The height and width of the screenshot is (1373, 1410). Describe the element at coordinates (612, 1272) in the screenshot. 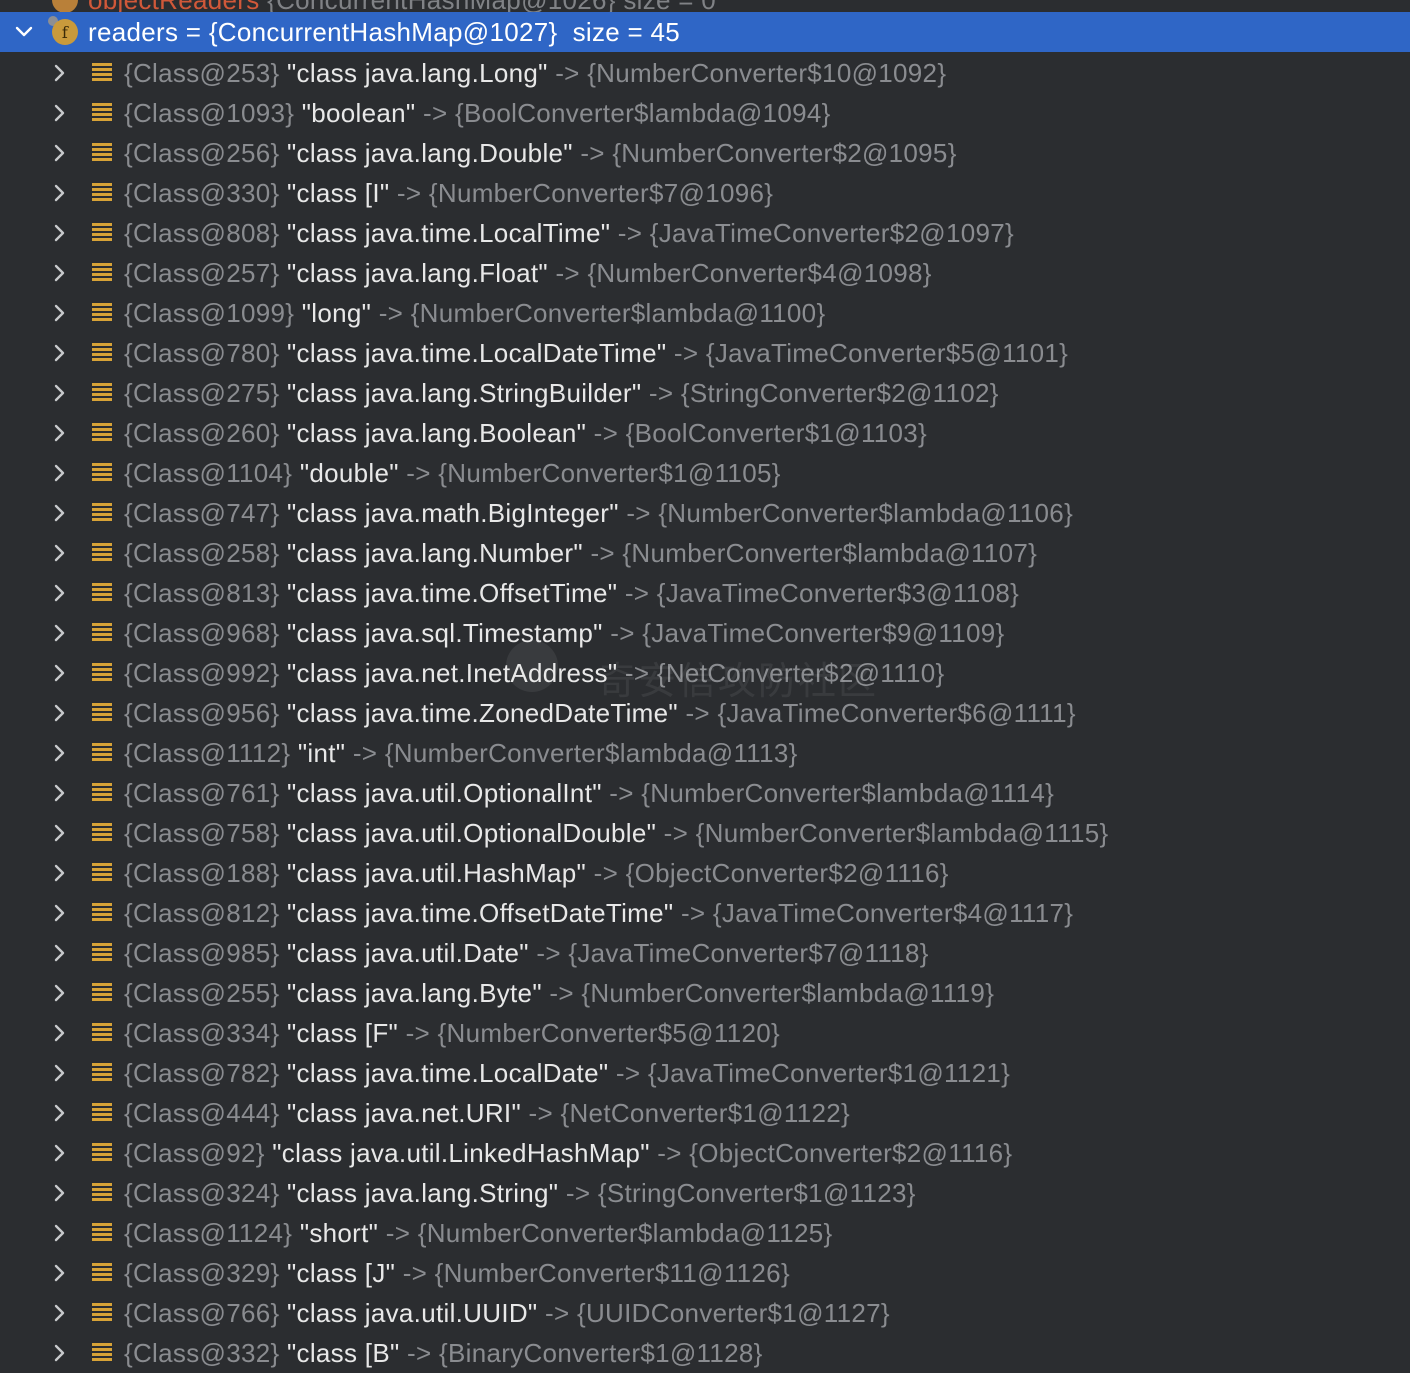

I see `entry-value: {NumberConverter$11@1126}` at that location.